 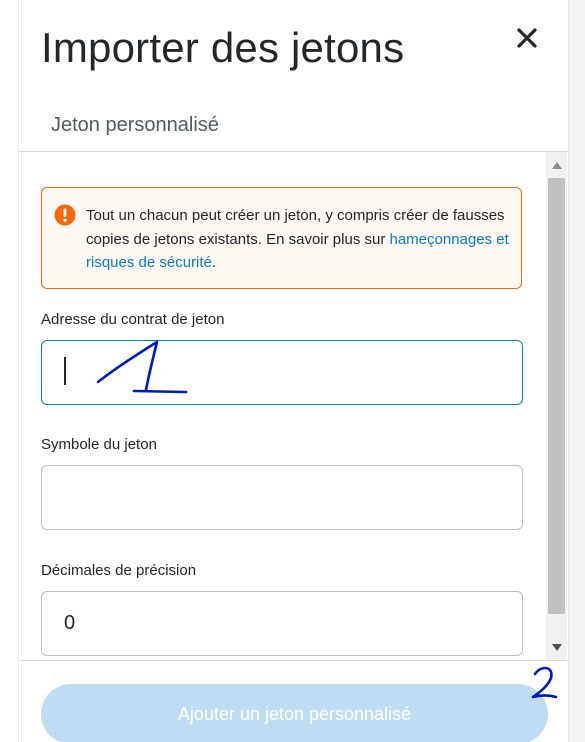 What do you see at coordinates (65, 215) in the screenshot?
I see `warning-icon` at bounding box center [65, 215].